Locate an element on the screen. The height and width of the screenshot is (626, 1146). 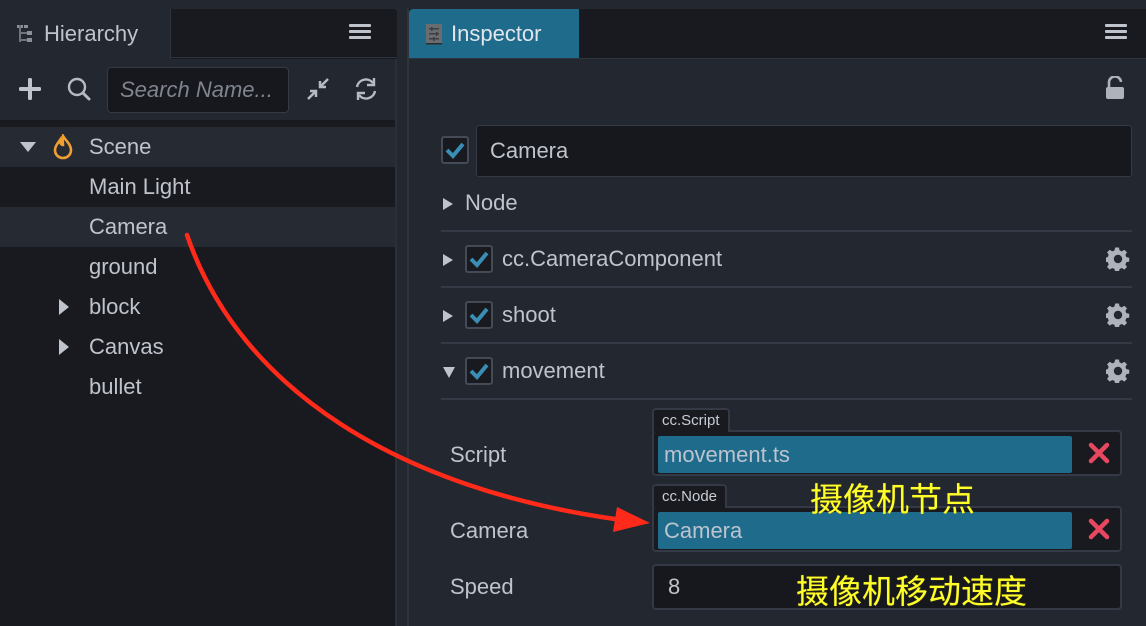
panel-divider is located at coordinates (396, 342).